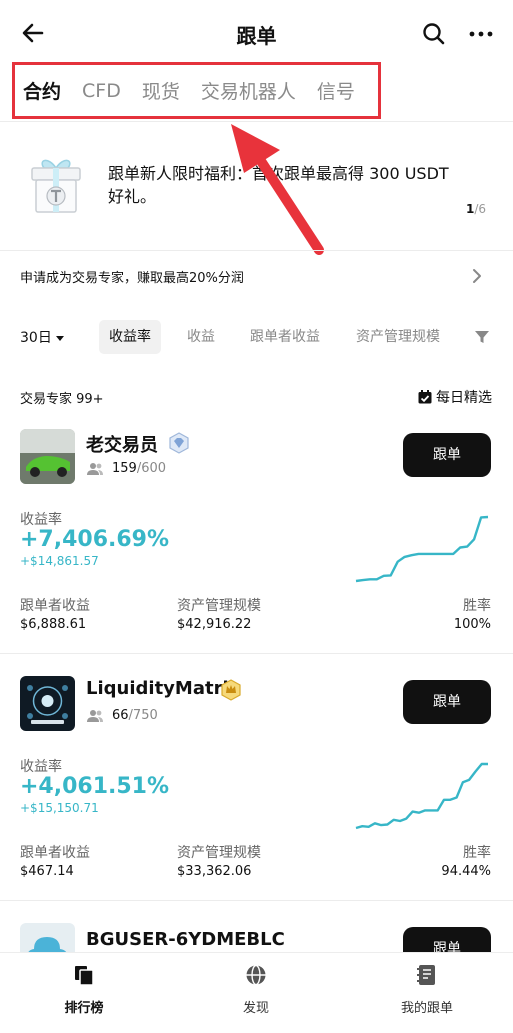 The height and width of the screenshot is (1033, 513). Describe the element at coordinates (185, 939) in the screenshot. I see `trader-name: BGUSER-6YDMEBLC` at that location.